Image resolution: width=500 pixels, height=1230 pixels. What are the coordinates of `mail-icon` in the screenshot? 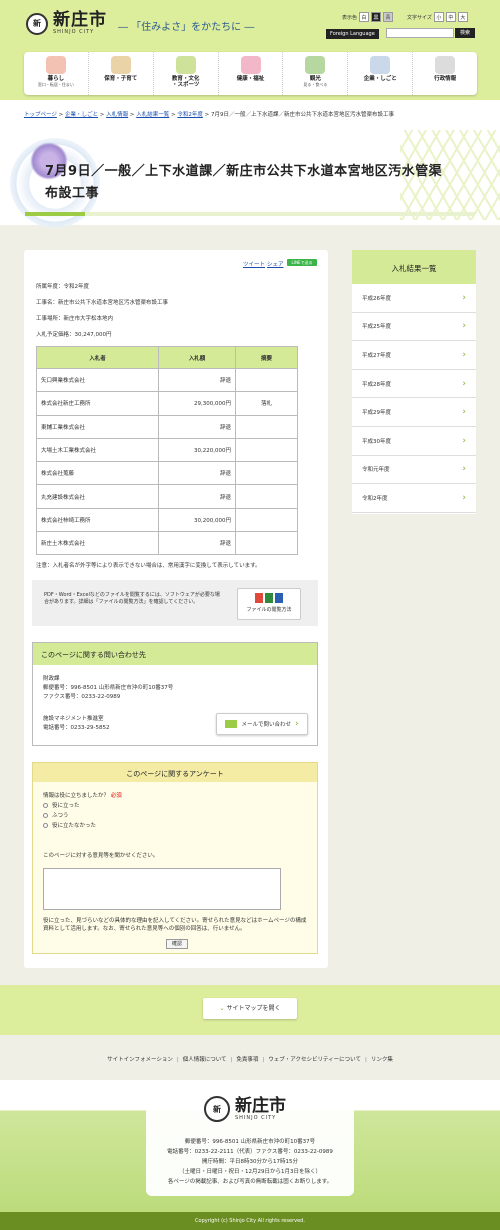 It's located at (231, 724).